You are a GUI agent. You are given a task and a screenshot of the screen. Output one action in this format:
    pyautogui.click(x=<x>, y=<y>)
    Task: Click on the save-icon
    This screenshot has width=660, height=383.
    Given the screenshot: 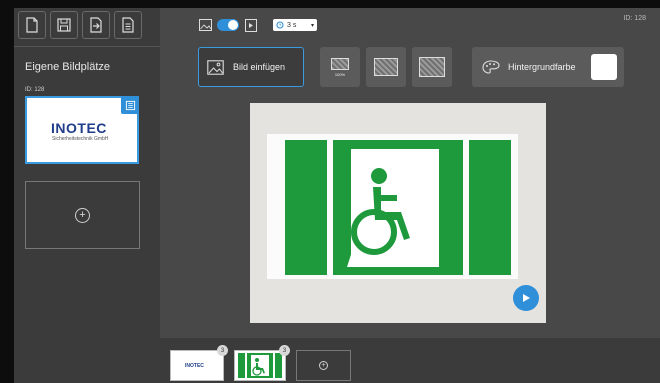 What is the action you would take?
    pyautogui.click(x=64, y=25)
    